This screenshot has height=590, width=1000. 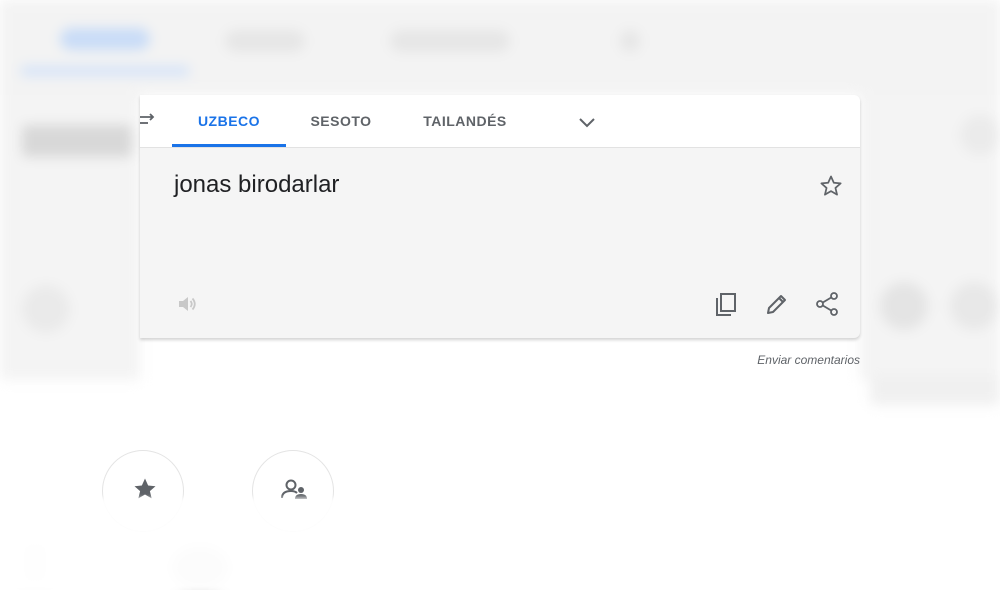 I want to click on share-icon, so click(x=827, y=304).